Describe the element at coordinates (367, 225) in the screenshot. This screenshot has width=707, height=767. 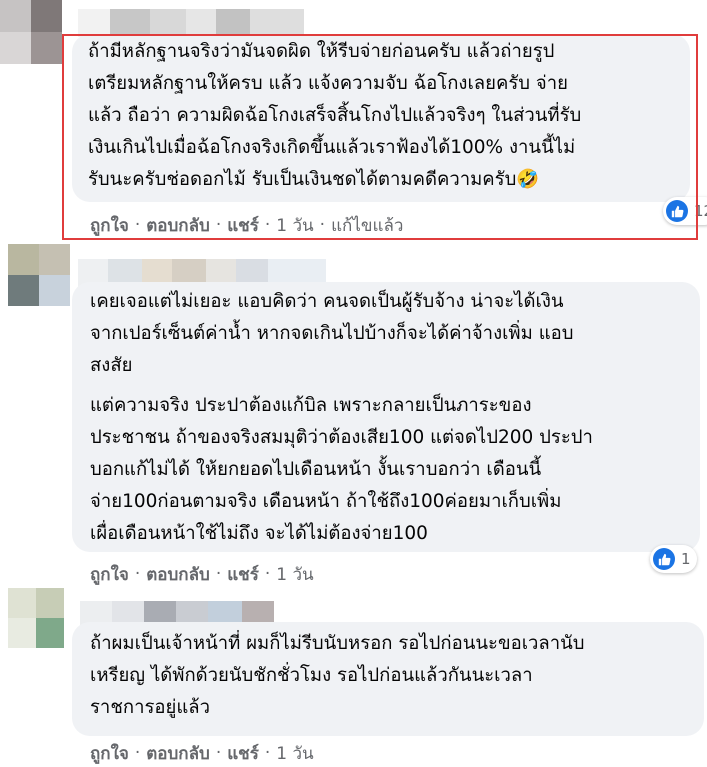
I see `edited-label: แก้ไขแล้ว` at that location.